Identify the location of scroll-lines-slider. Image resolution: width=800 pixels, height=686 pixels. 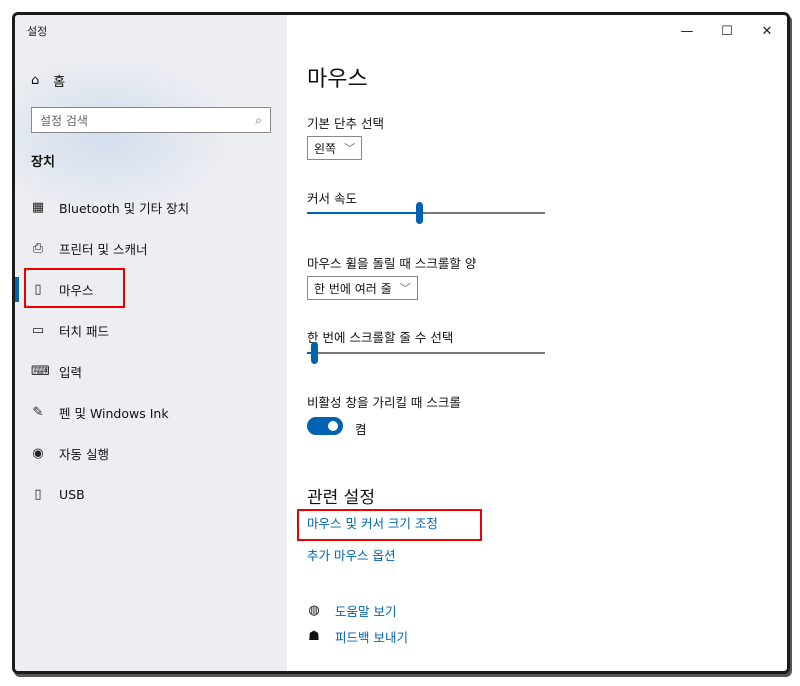
(426, 353).